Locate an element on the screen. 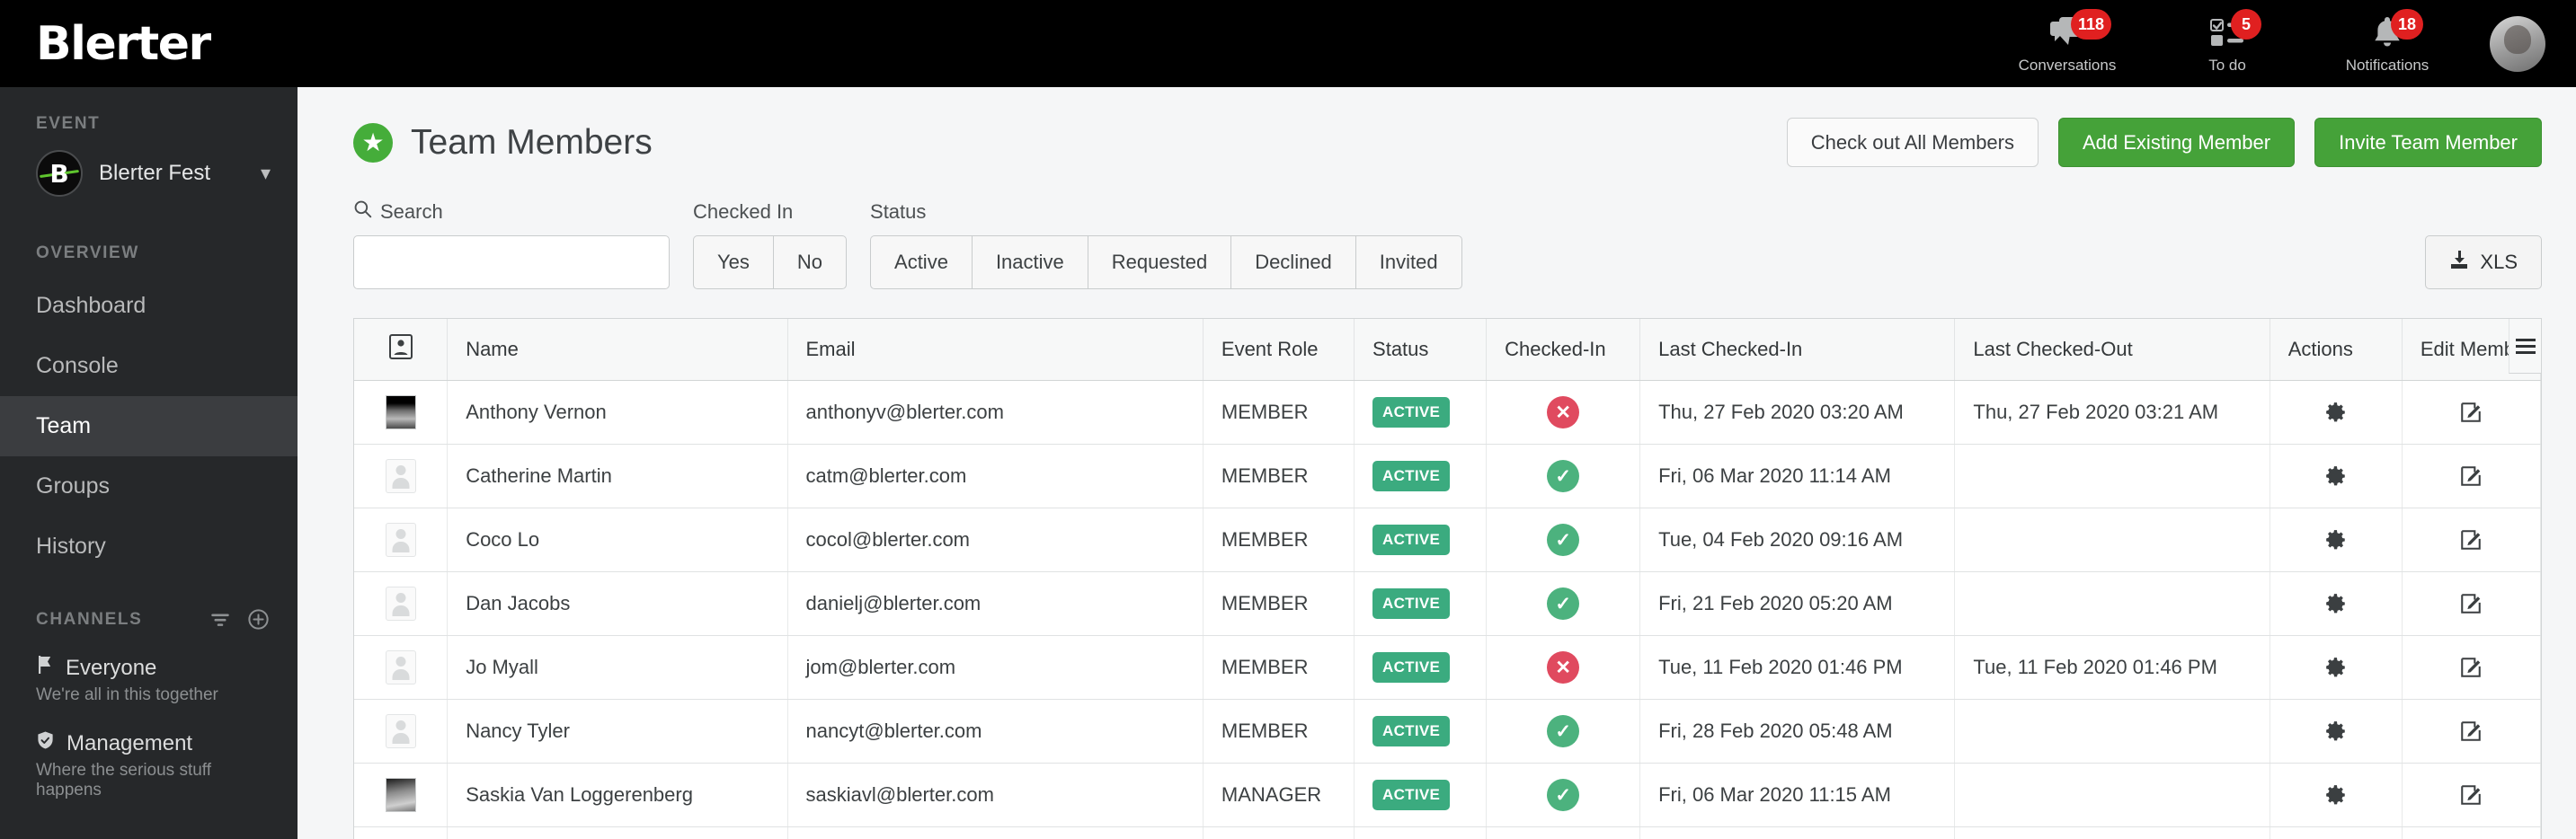 This screenshot has width=2576, height=839. col-header-checked-in: Checked-In is located at coordinates (1563, 350).